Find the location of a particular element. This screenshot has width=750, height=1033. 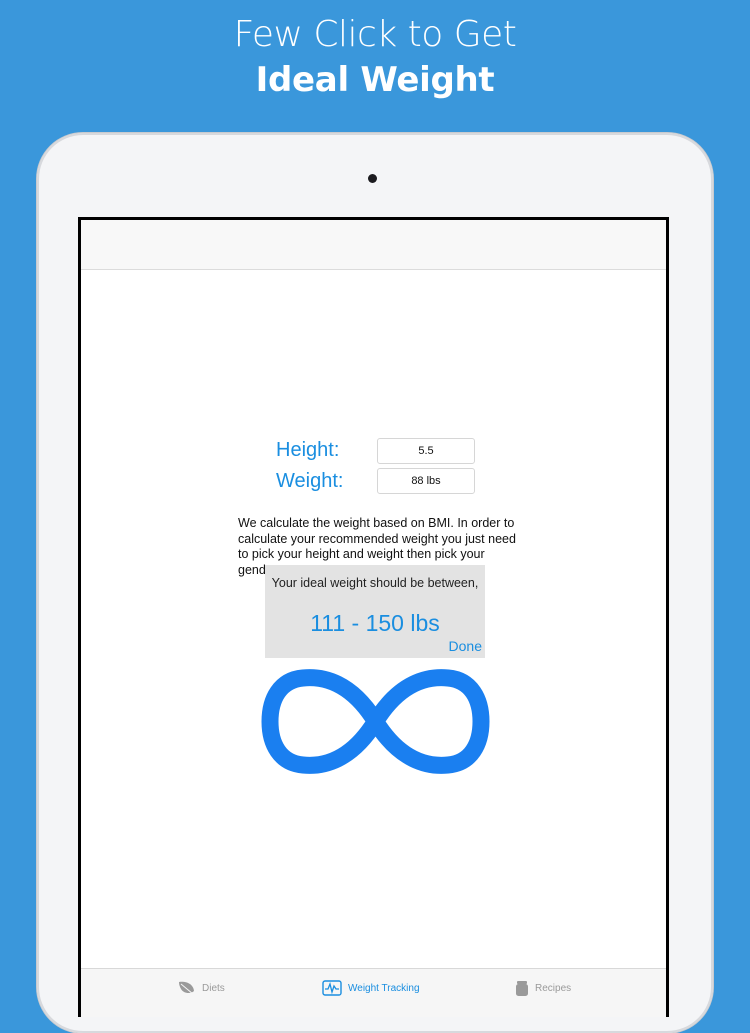

pulse-icon is located at coordinates (332, 988).